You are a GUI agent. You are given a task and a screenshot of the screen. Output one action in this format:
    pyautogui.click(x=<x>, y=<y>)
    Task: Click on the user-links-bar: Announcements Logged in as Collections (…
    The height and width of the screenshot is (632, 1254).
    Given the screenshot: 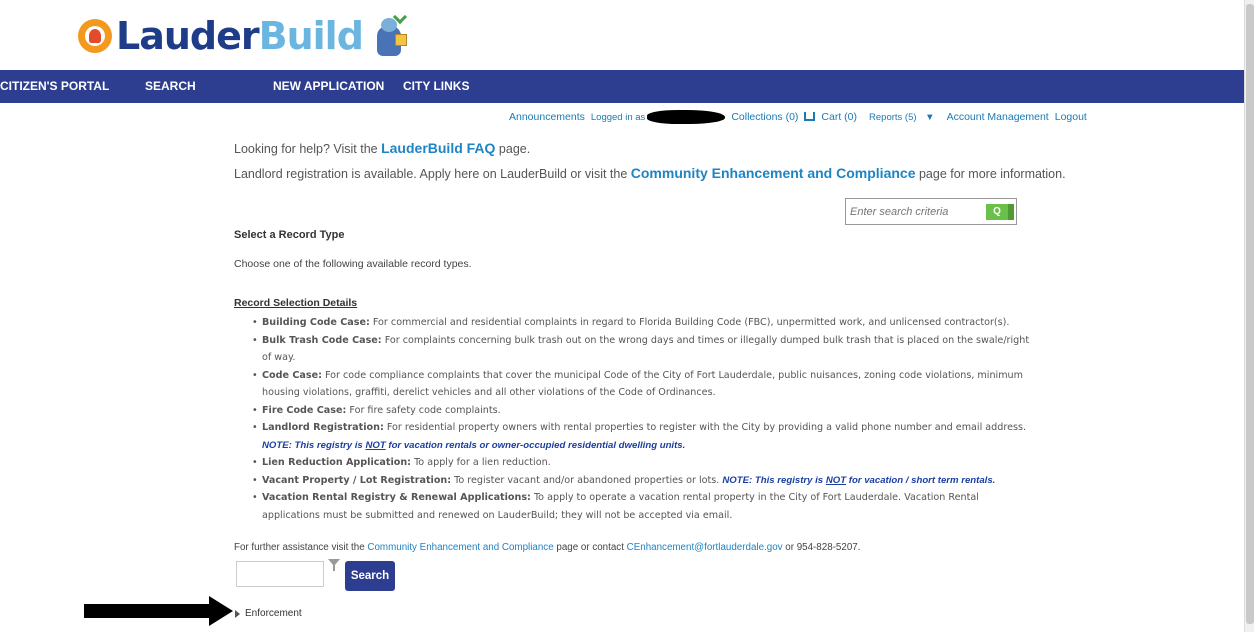 What is the action you would take?
    pyautogui.click(x=801, y=117)
    